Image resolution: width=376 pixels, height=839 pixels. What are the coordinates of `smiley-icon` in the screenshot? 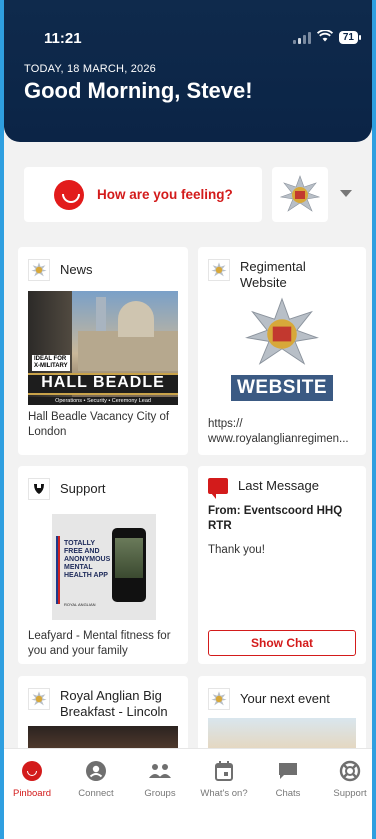 It's located at (69, 194).